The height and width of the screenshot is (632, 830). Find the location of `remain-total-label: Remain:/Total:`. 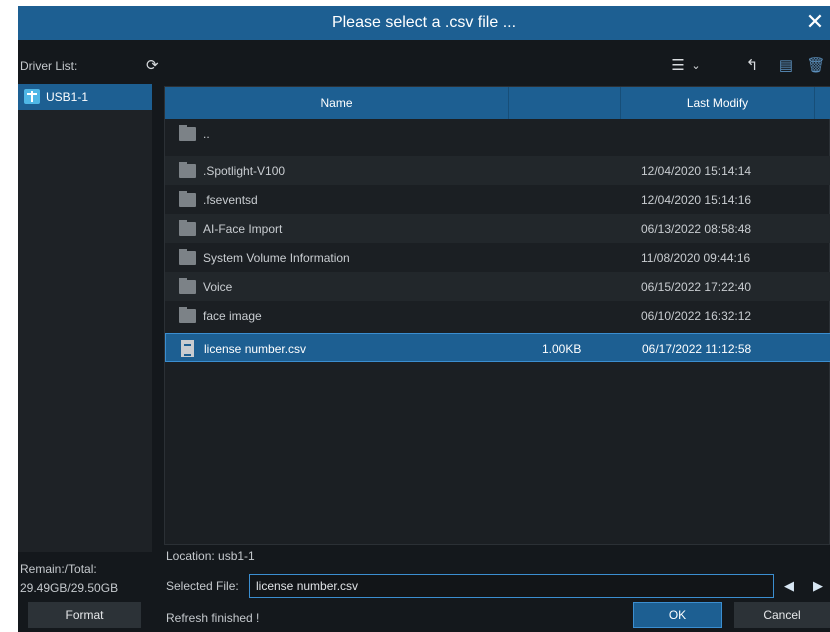

remain-total-label: Remain:/Total: is located at coordinates (58, 569).